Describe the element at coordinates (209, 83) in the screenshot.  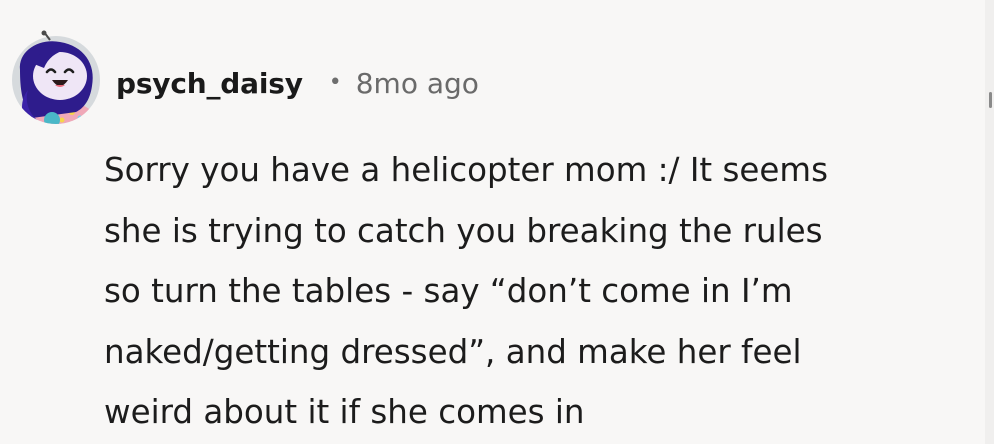
I see `username-link: psych_daisy` at that location.